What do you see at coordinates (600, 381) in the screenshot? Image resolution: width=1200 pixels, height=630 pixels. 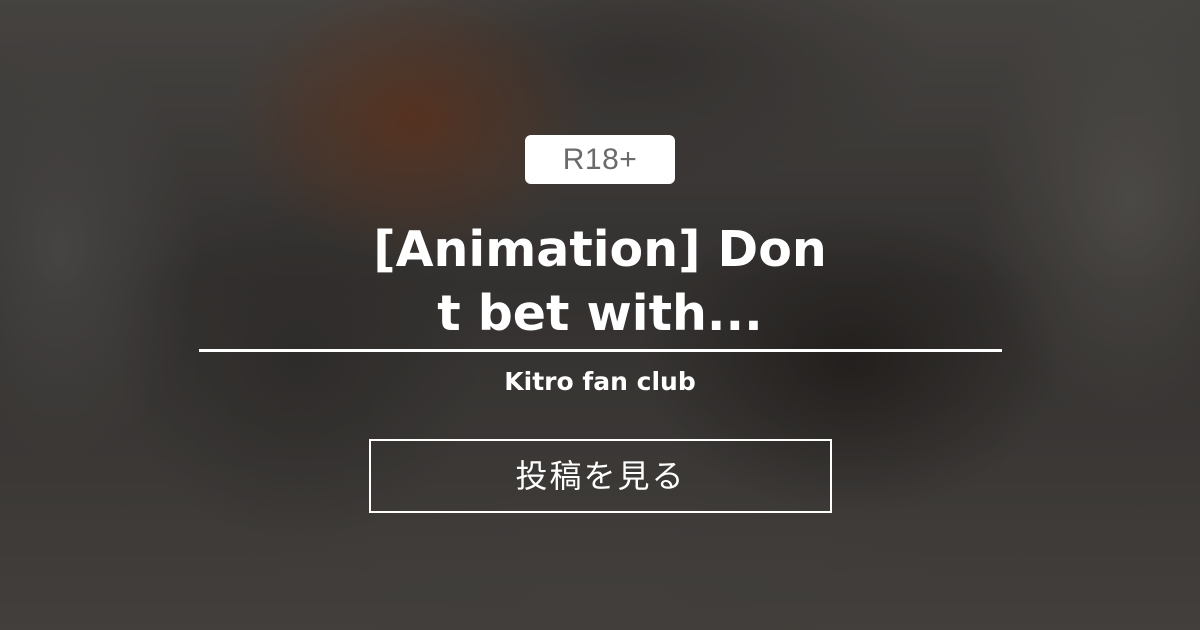 I see `creator-name: Kitro fan club` at bounding box center [600, 381].